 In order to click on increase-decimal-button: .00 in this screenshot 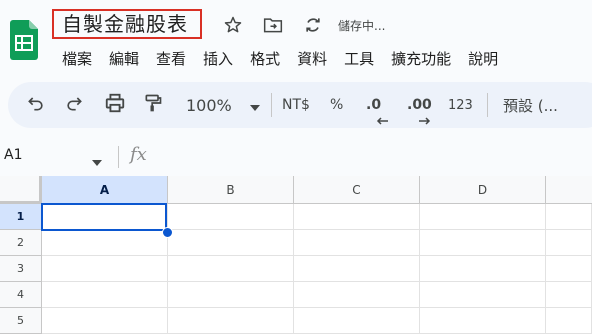, I will do `click(419, 105)`.